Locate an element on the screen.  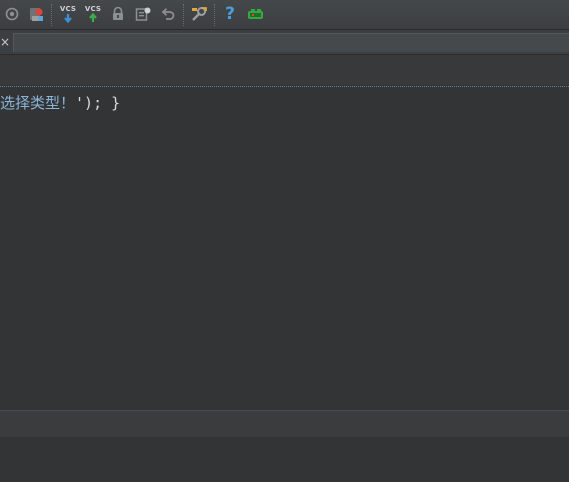
bottom-empty-area is located at coordinates (284, 459).